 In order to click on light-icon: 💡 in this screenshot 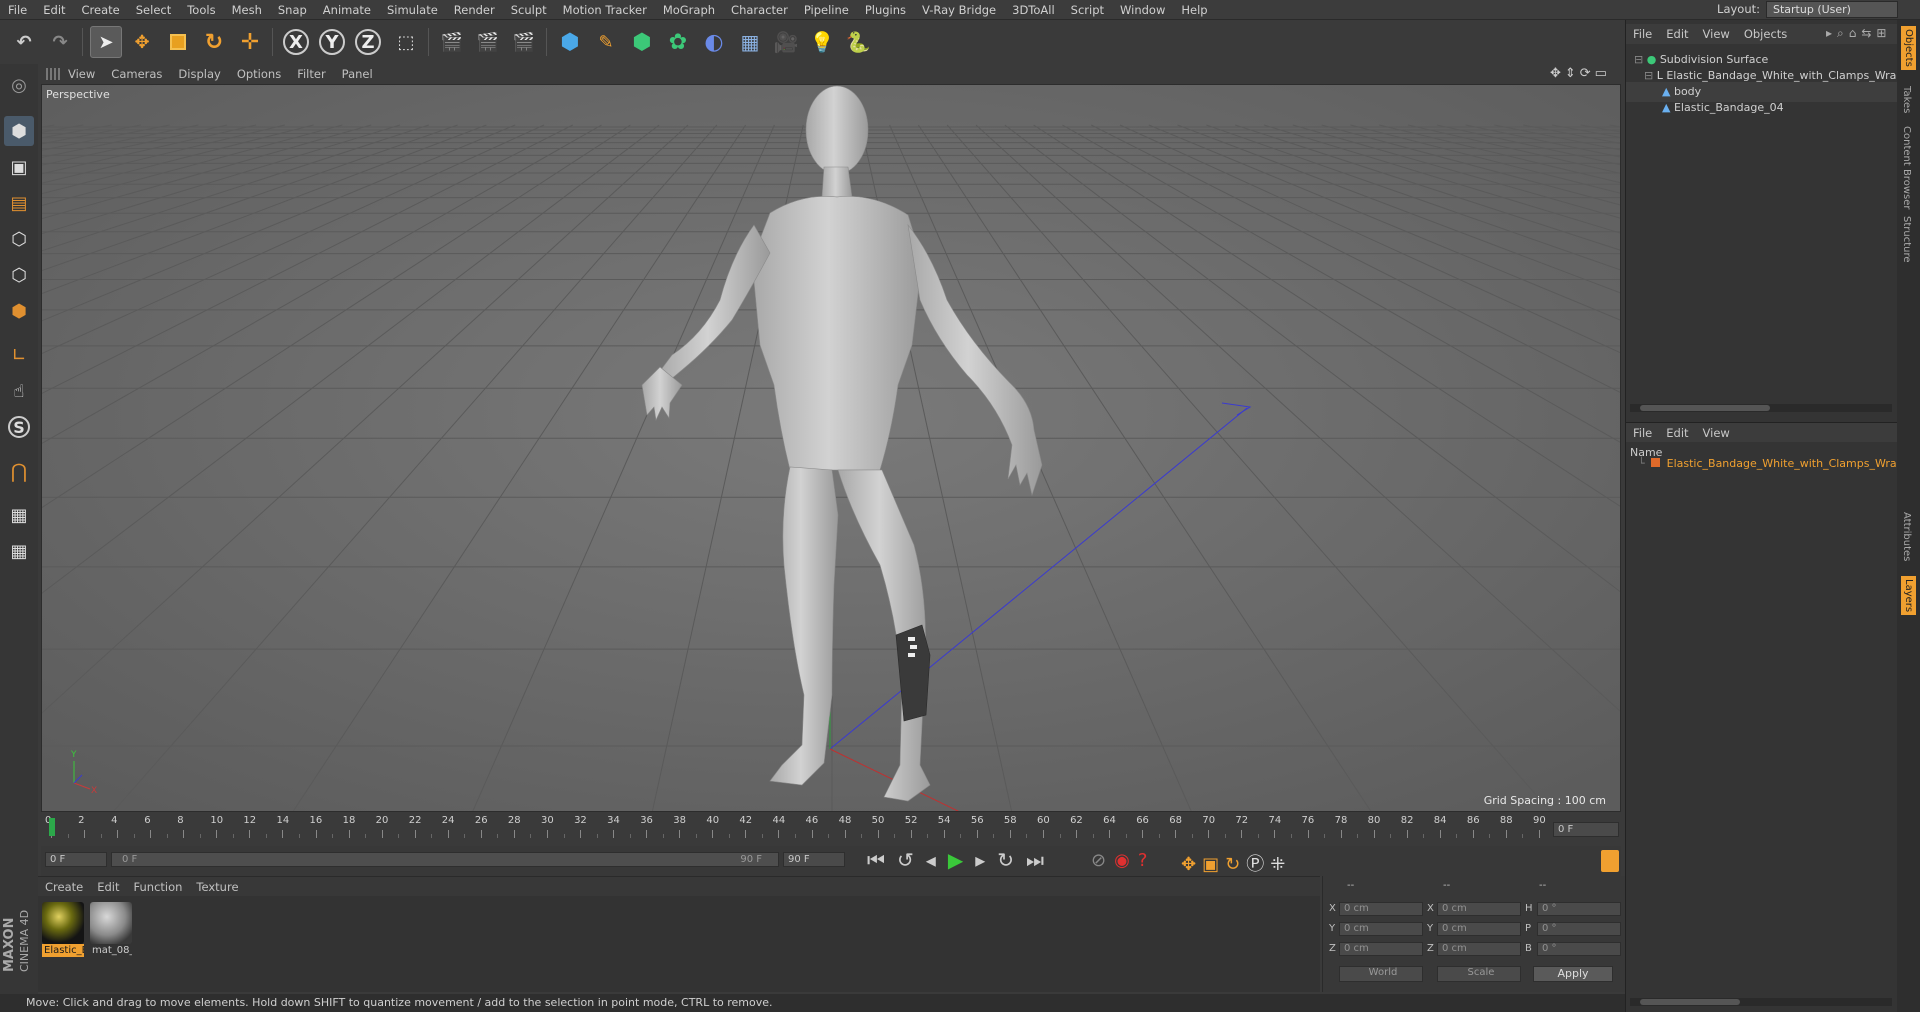, I will do `click(822, 42)`.